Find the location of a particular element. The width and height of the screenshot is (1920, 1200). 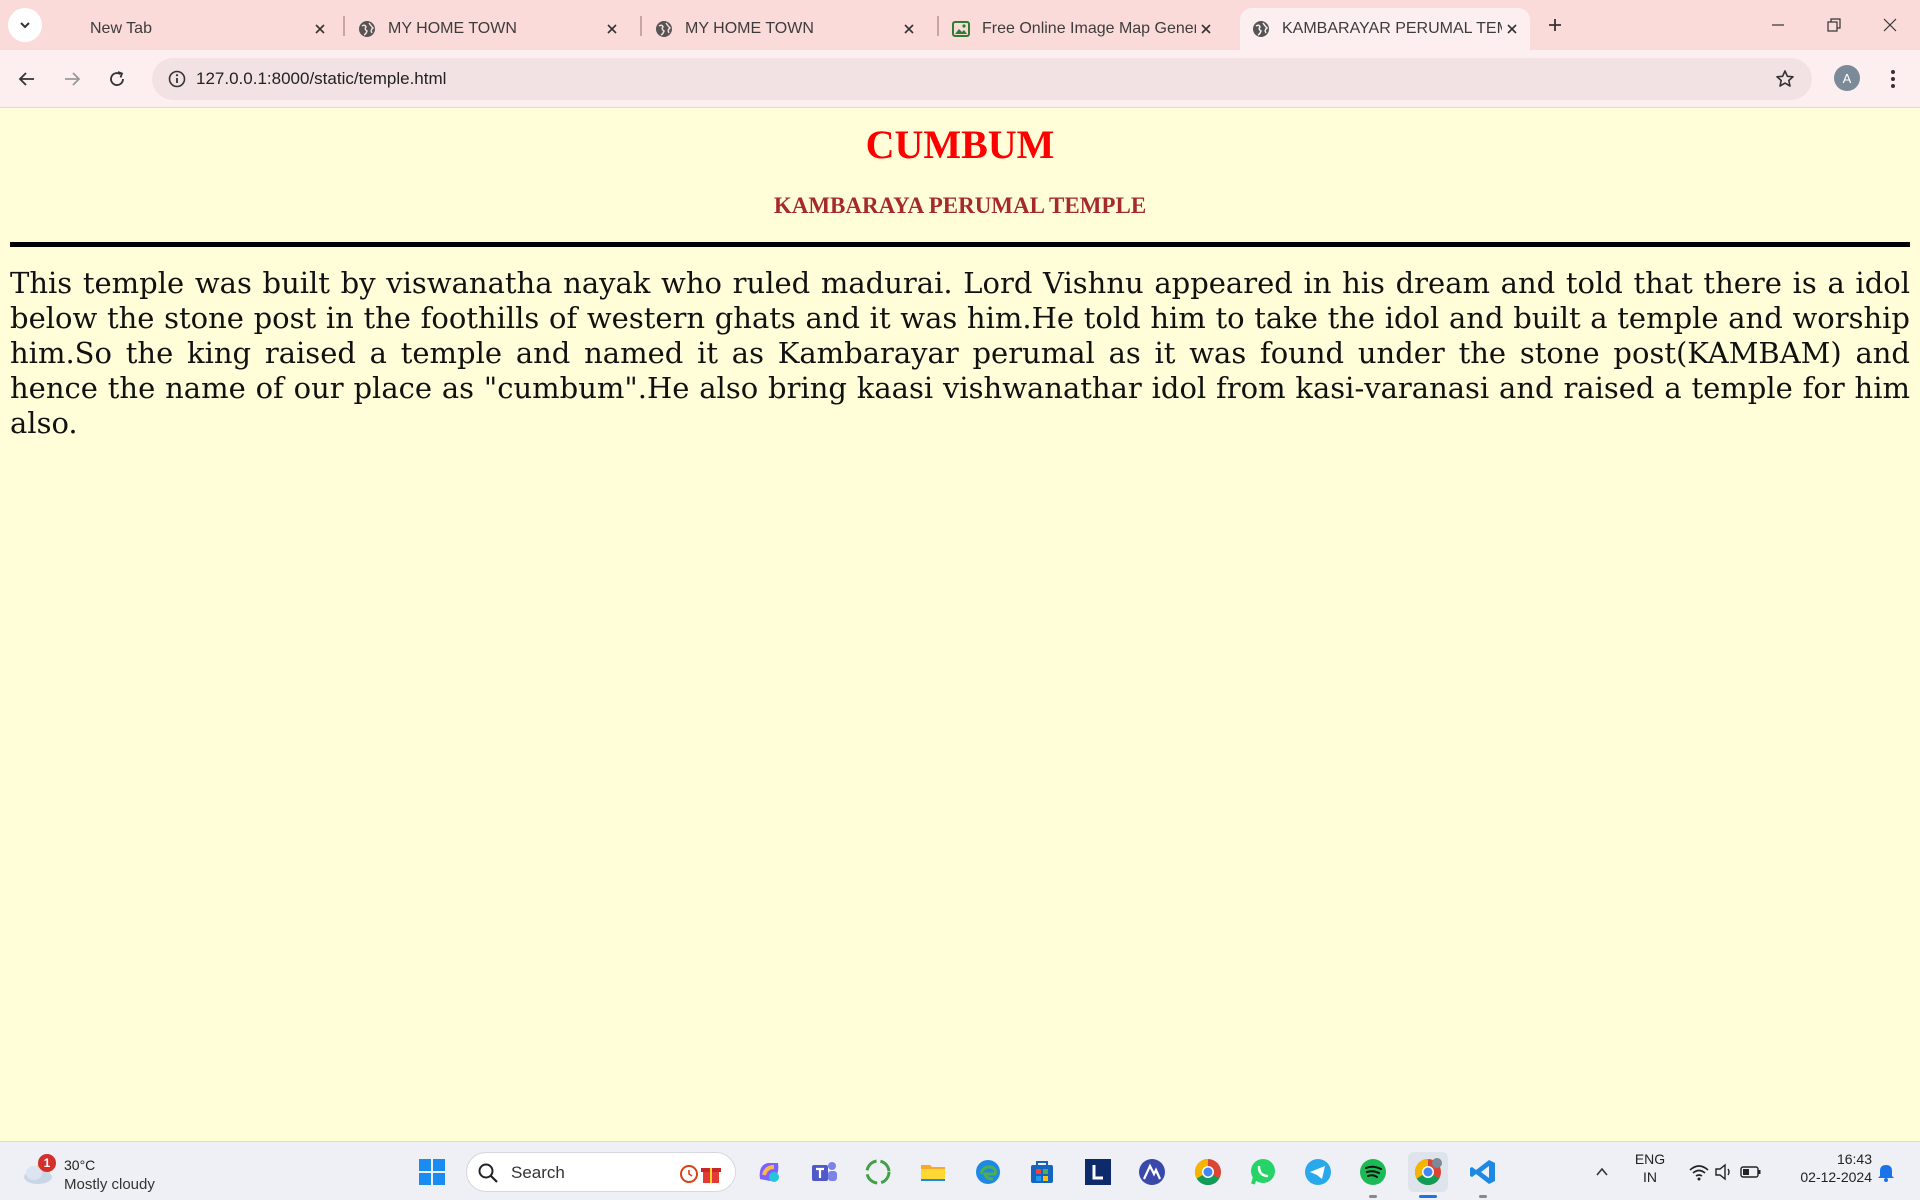

running-indicator is located at coordinates (1483, 1196).